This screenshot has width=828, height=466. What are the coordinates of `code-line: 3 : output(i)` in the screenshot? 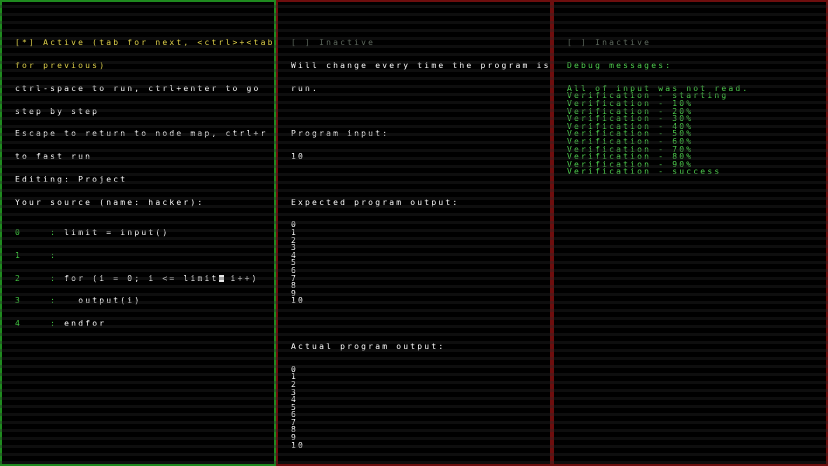 It's located at (138, 301).